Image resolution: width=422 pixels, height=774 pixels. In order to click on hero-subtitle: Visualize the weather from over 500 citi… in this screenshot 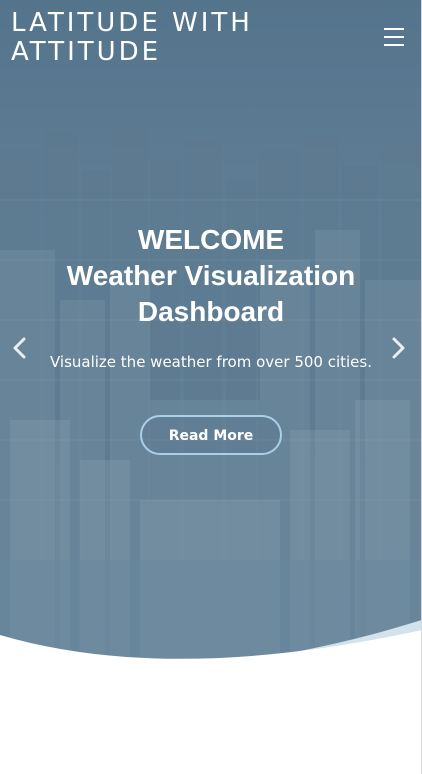, I will do `click(210, 362)`.